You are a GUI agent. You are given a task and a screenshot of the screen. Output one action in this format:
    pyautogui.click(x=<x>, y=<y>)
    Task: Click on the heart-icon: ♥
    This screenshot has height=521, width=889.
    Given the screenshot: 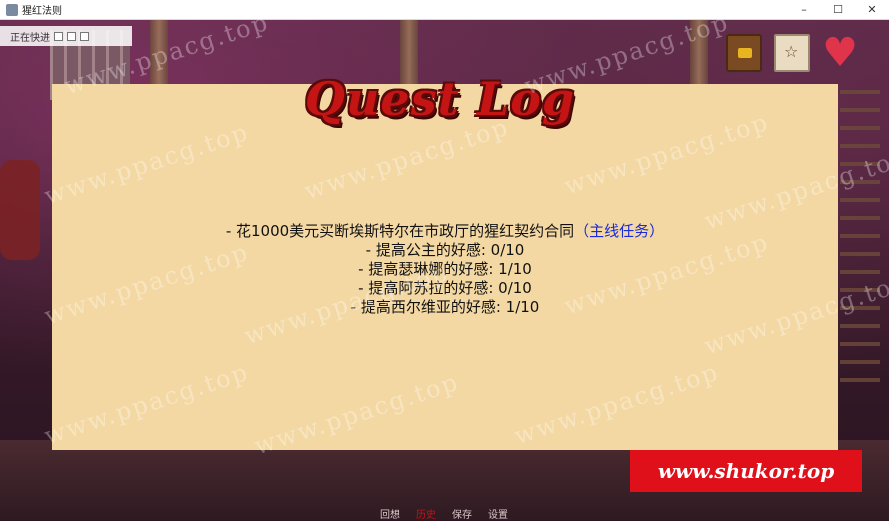 What is the action you would take?
    pyautogui.click(x=840, y=53)
    